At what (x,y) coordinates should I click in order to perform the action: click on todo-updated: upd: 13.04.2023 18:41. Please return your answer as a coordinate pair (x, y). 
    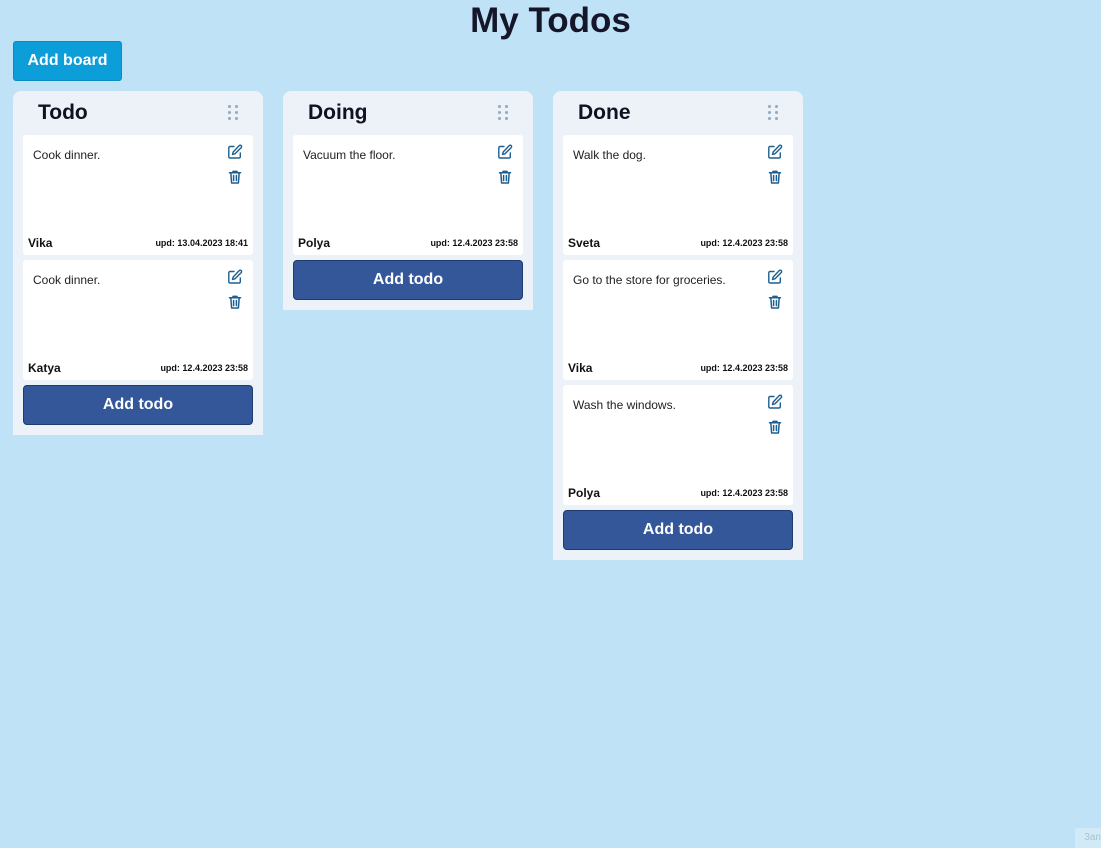
    Looking at the image, I should click on (201, 243).